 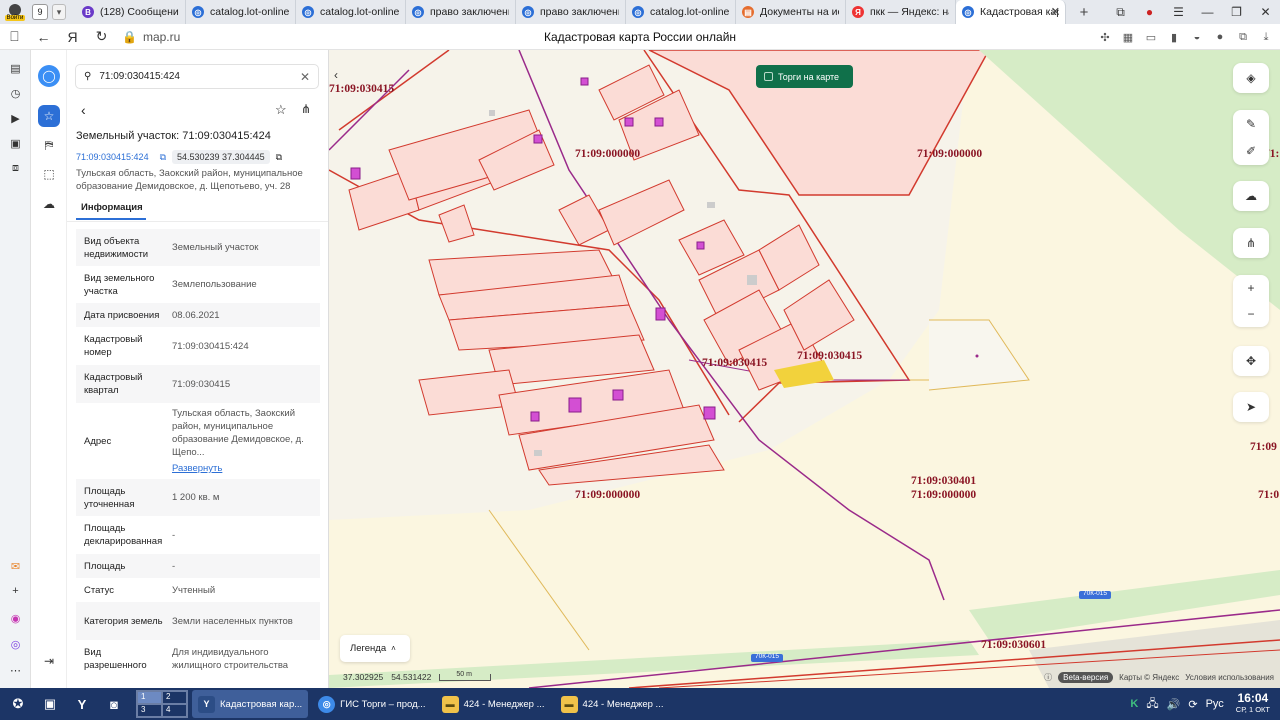 I want to click on locate-icon: ➤, so click(x=1251, y=407).